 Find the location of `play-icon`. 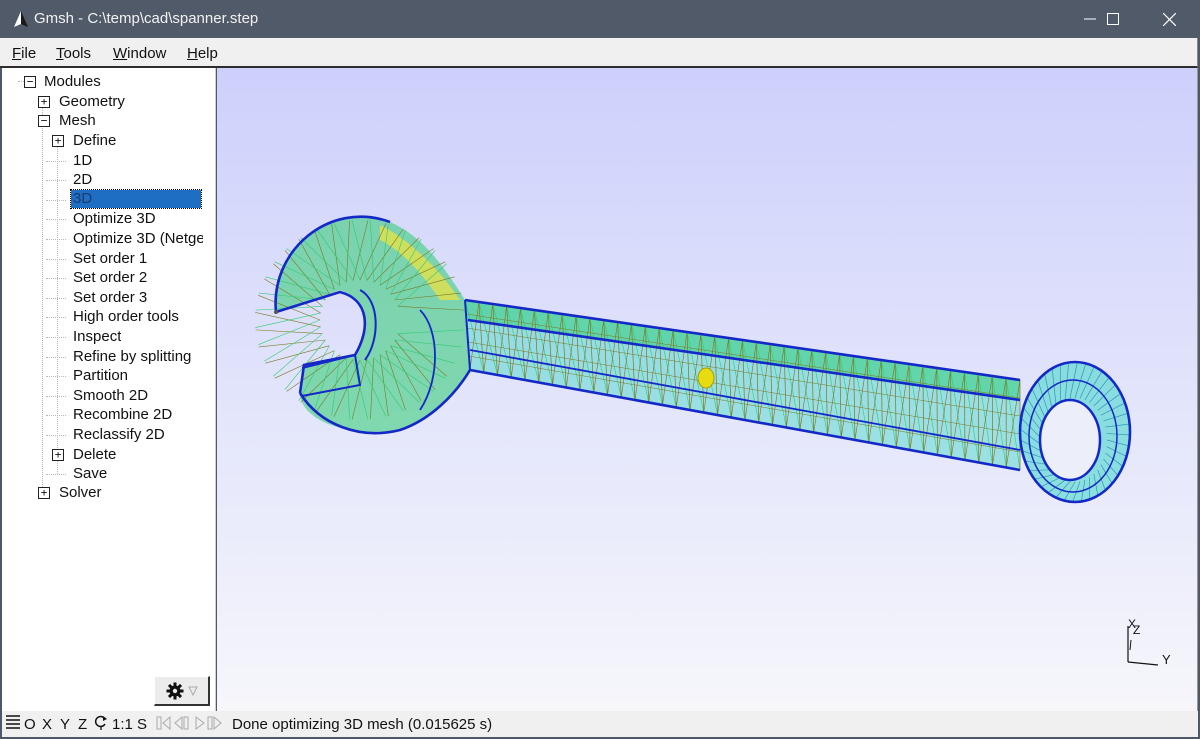

play-icon is located at coordinates (200, 725).